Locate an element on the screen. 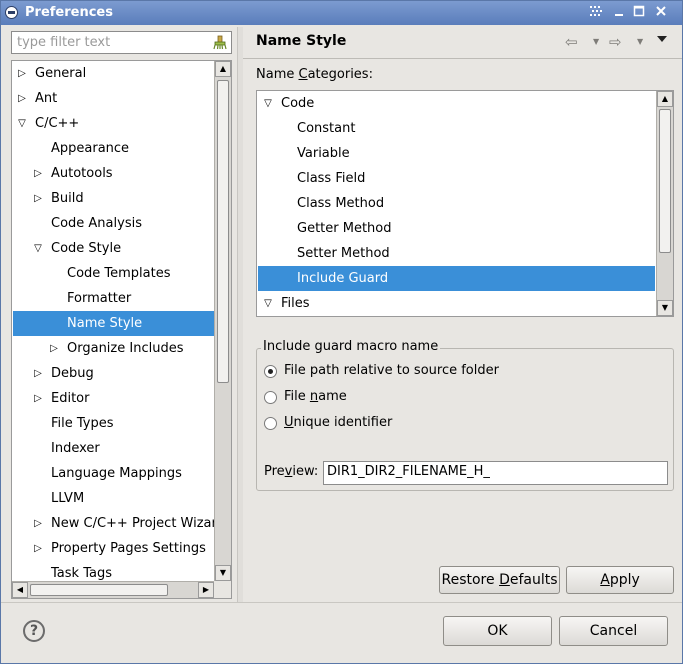  tree-item-label: Build is located at coordinates (67, 198).